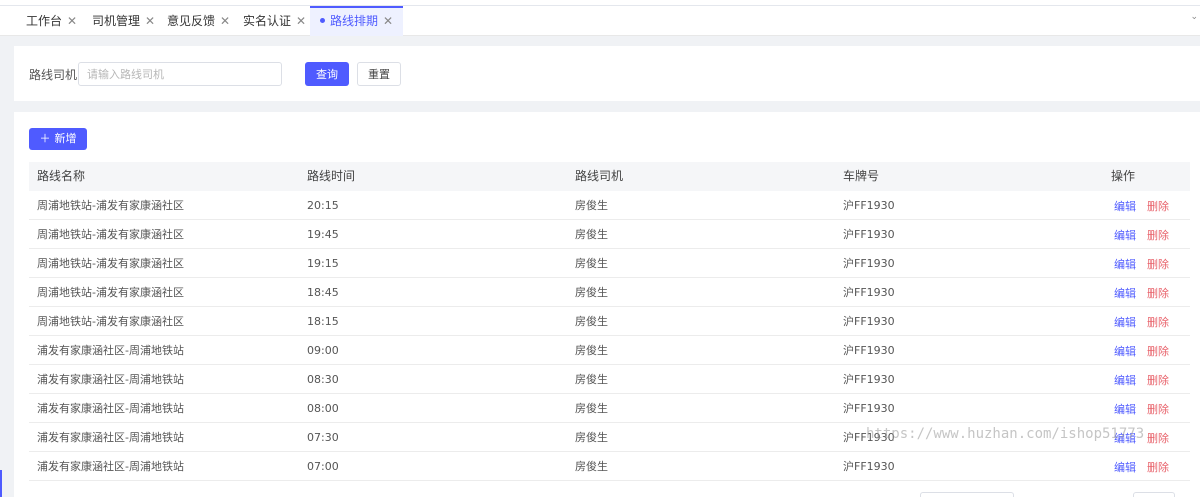 The height and width of the screenshot is (497, 1200). I want to click on tab-label: 工作台, so click(44, 21).